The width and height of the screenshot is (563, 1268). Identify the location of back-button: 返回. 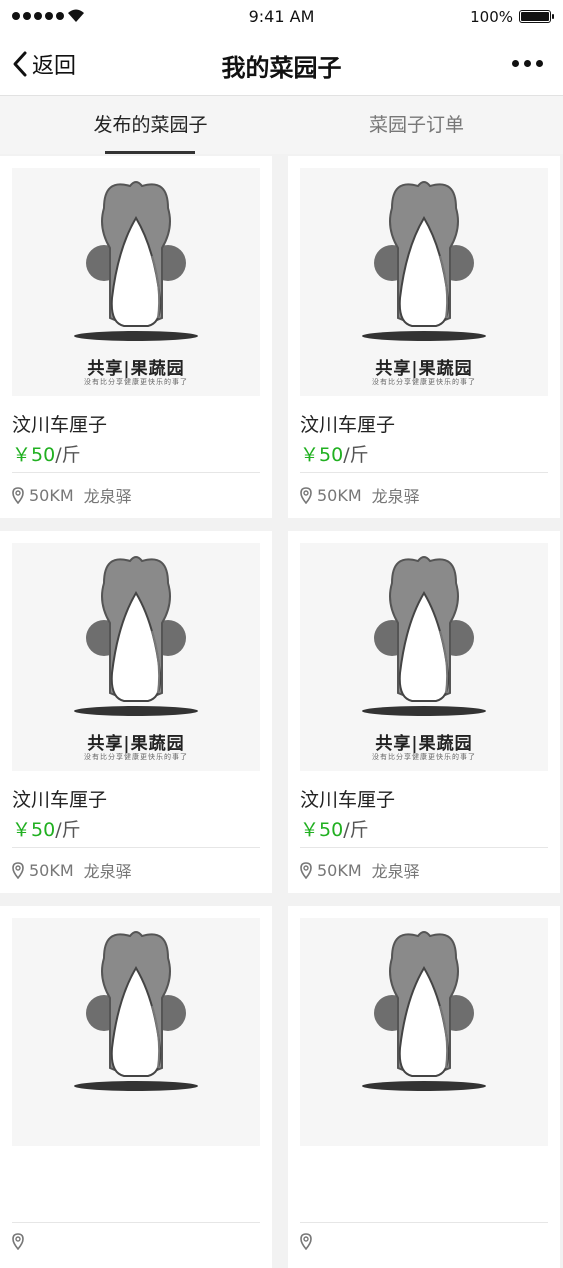
(44, 64).